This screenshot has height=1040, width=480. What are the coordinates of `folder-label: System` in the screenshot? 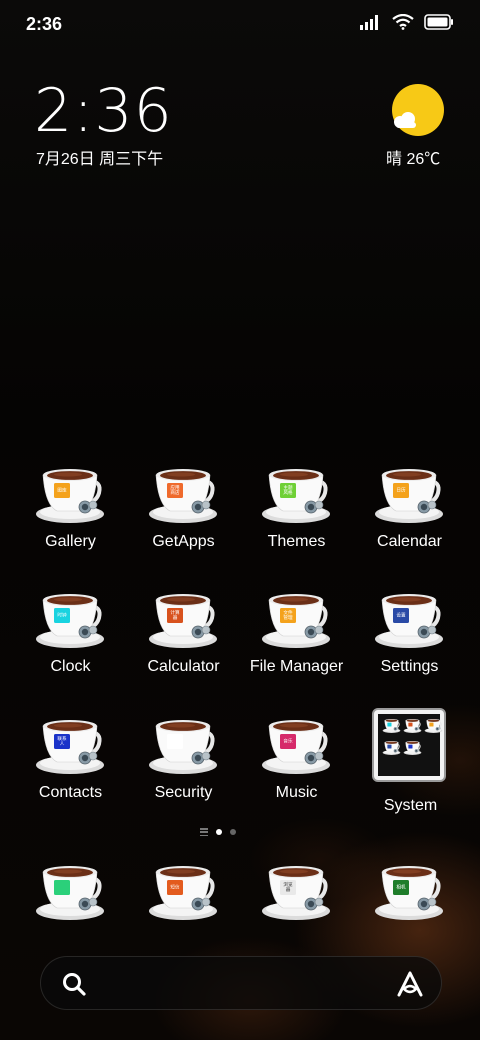 It's located at (410, 805).